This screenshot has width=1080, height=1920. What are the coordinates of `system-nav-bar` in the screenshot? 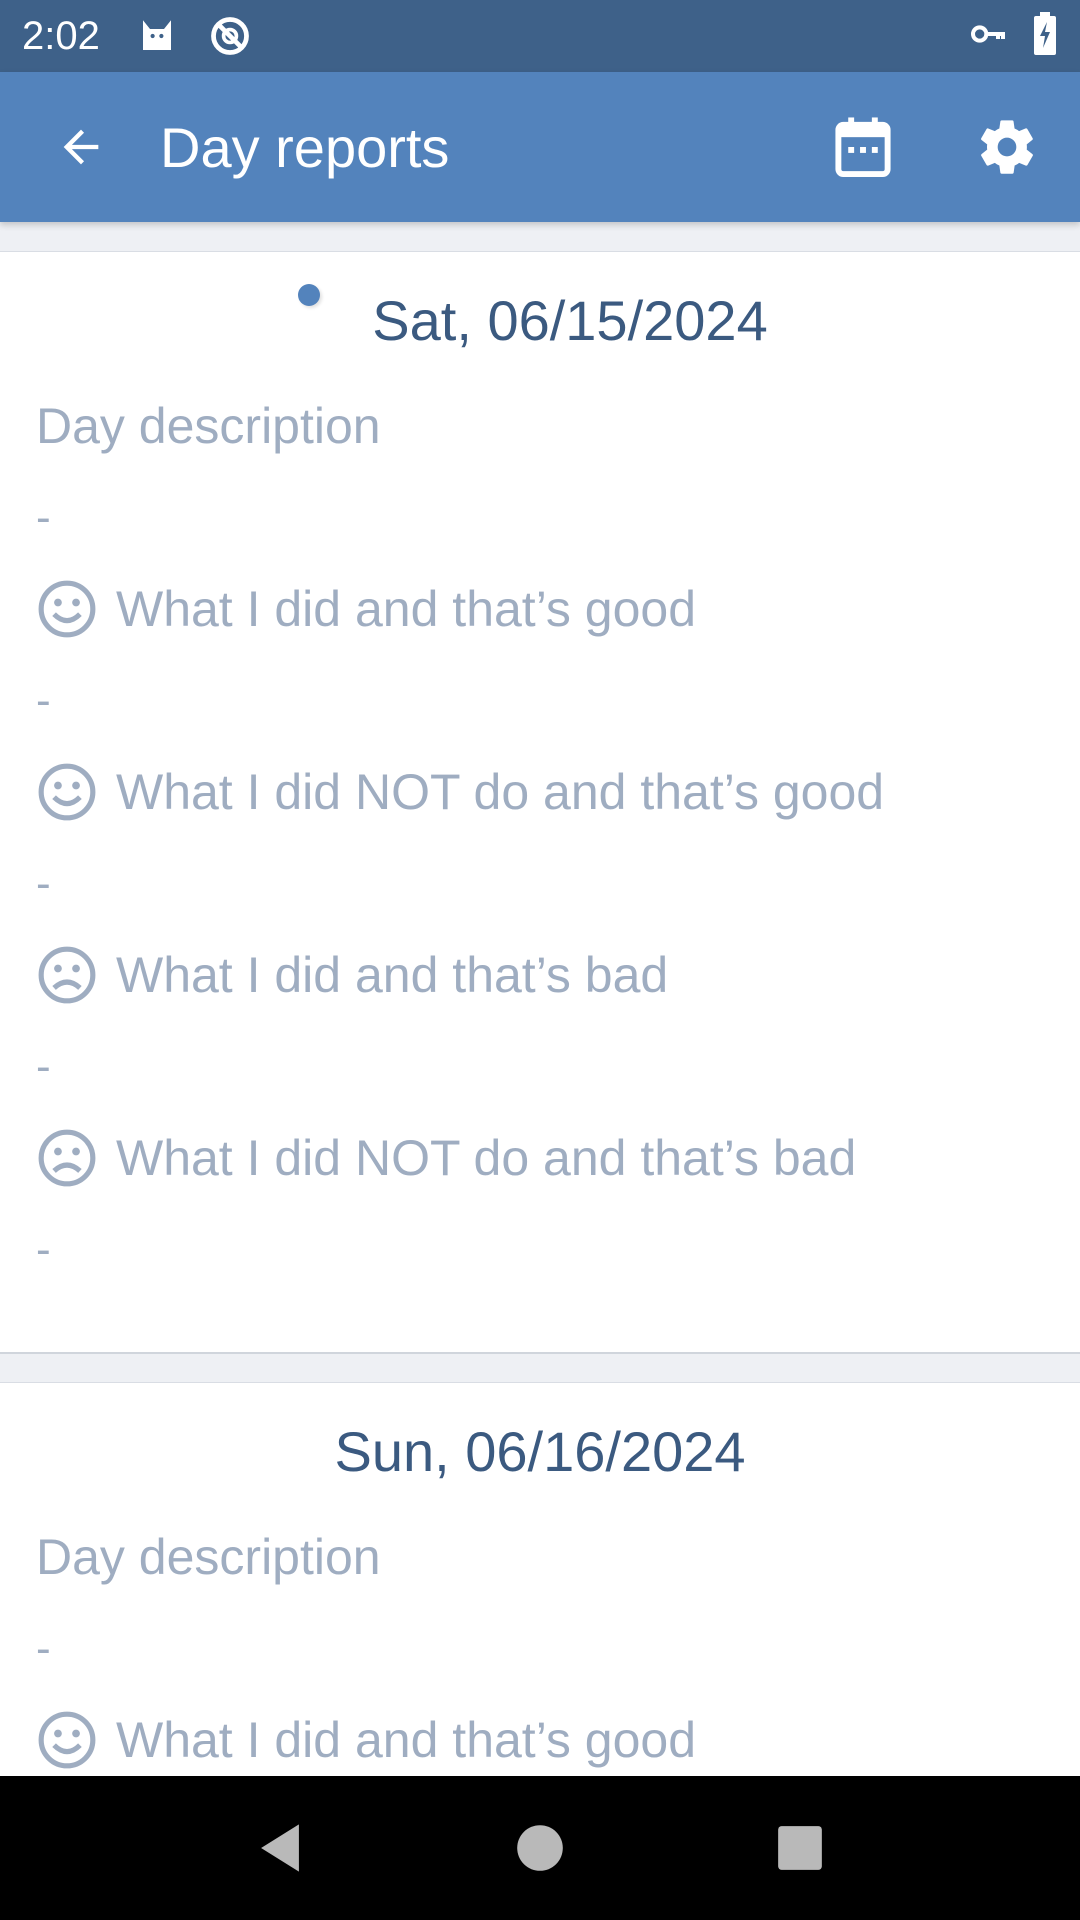 It's located at (540, 1848).